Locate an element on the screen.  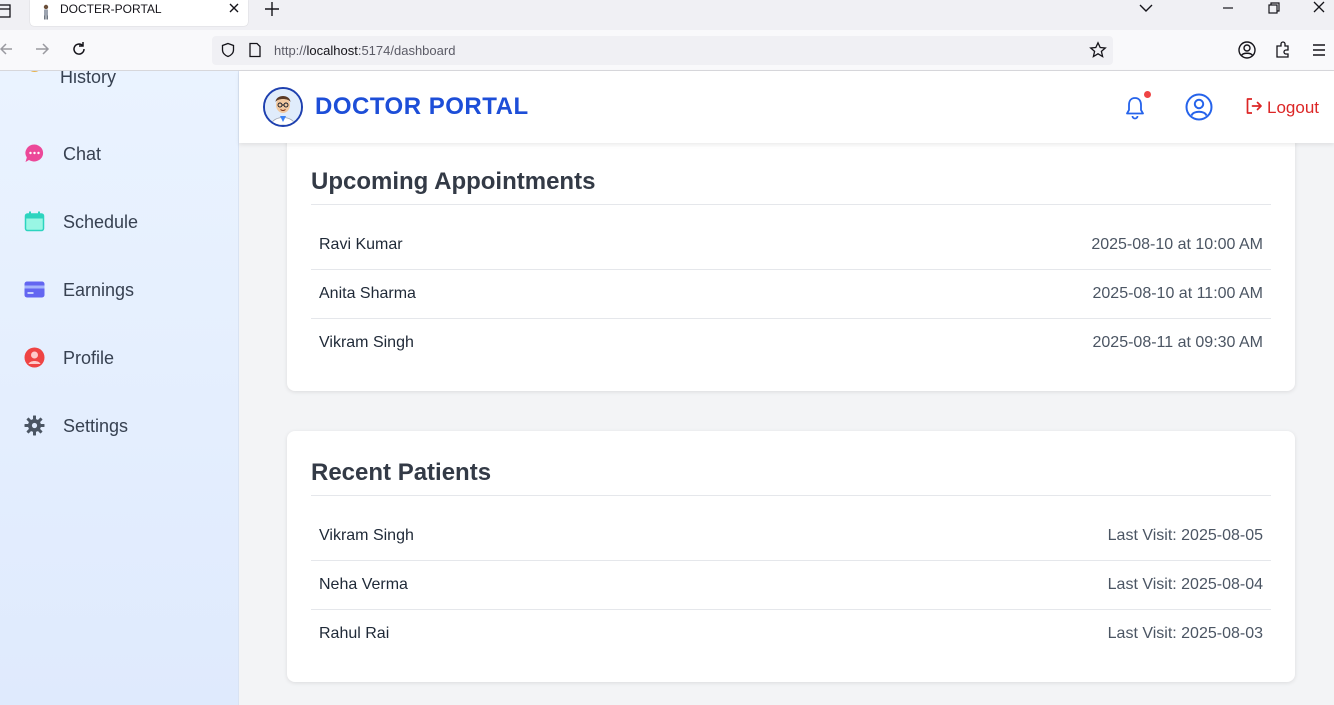
app-header: DOCTOR PORTAL Logout is located at coordinates (786, 107).